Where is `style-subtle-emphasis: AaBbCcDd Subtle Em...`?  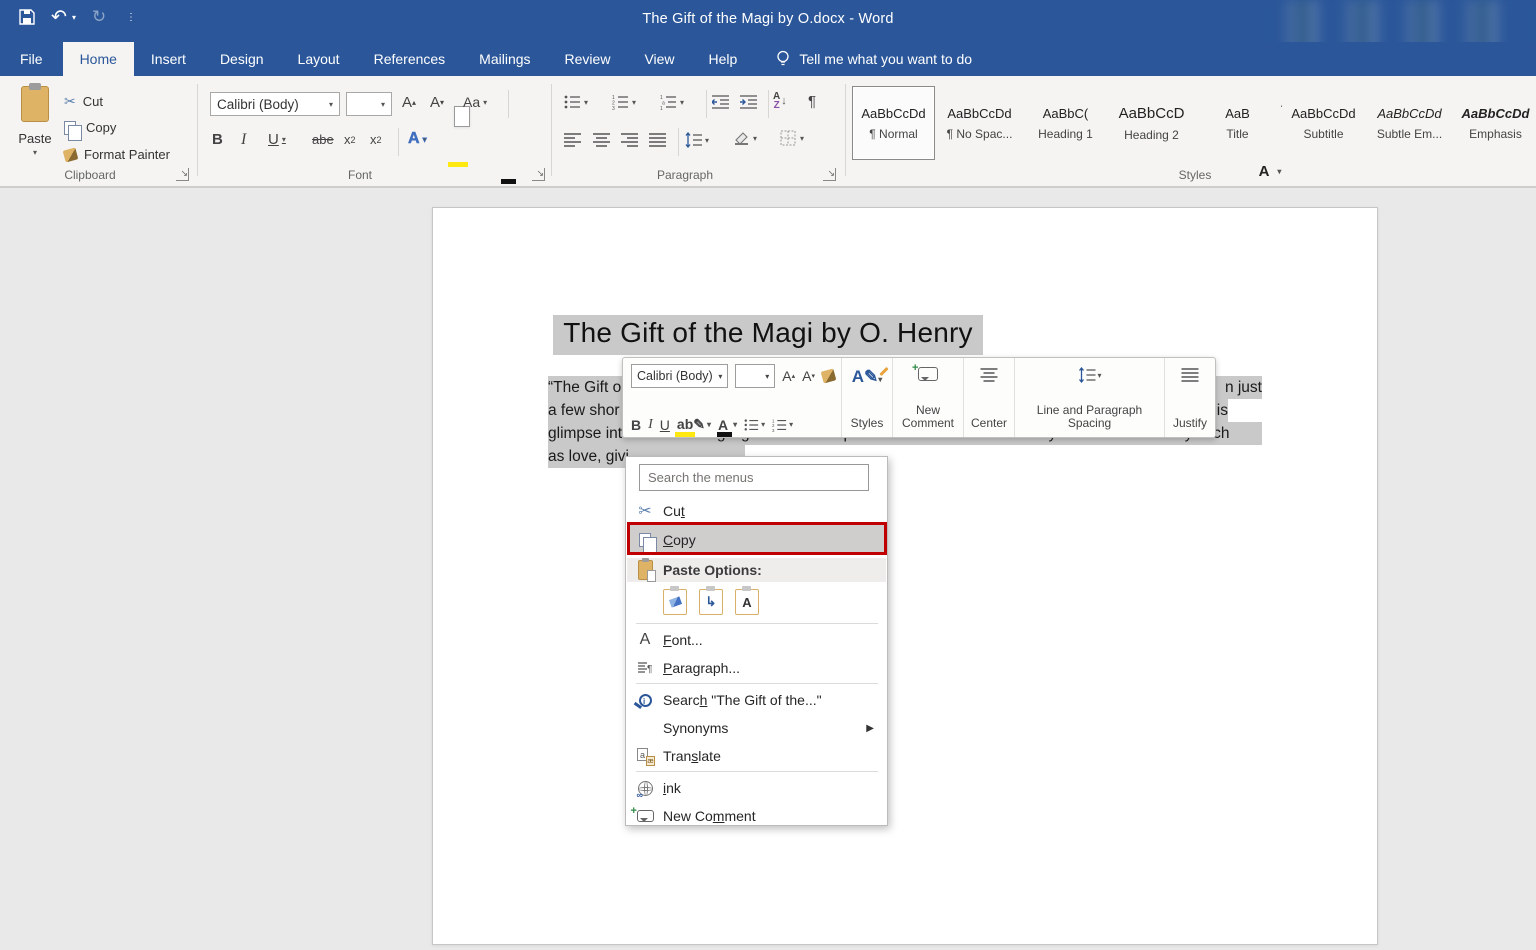 style-subtle-emphasis: AaBbCcDd Subtle Em... is located at coordinates (1409, 123).